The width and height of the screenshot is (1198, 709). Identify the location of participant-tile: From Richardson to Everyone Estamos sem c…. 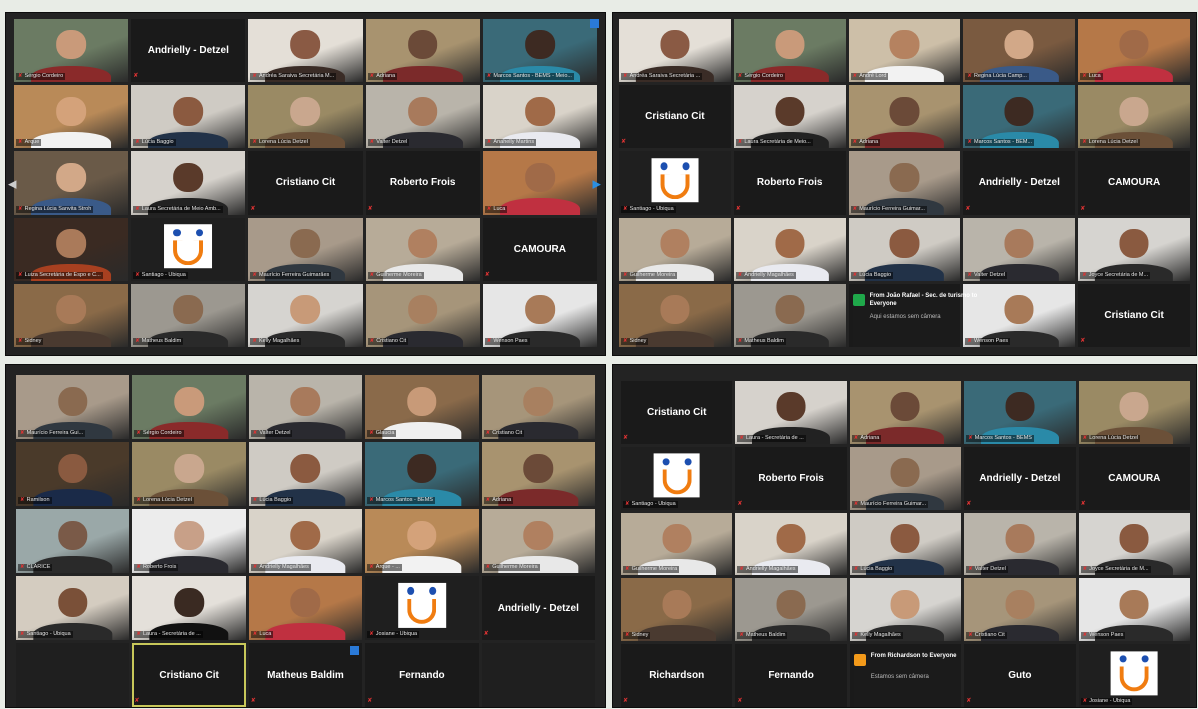
(905, 675).